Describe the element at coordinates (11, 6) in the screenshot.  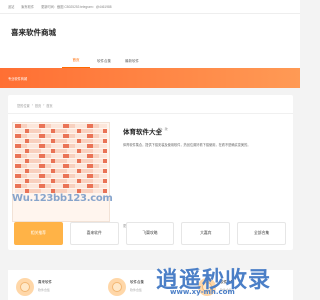
I see `topbar-home-link: 返站` at that location.